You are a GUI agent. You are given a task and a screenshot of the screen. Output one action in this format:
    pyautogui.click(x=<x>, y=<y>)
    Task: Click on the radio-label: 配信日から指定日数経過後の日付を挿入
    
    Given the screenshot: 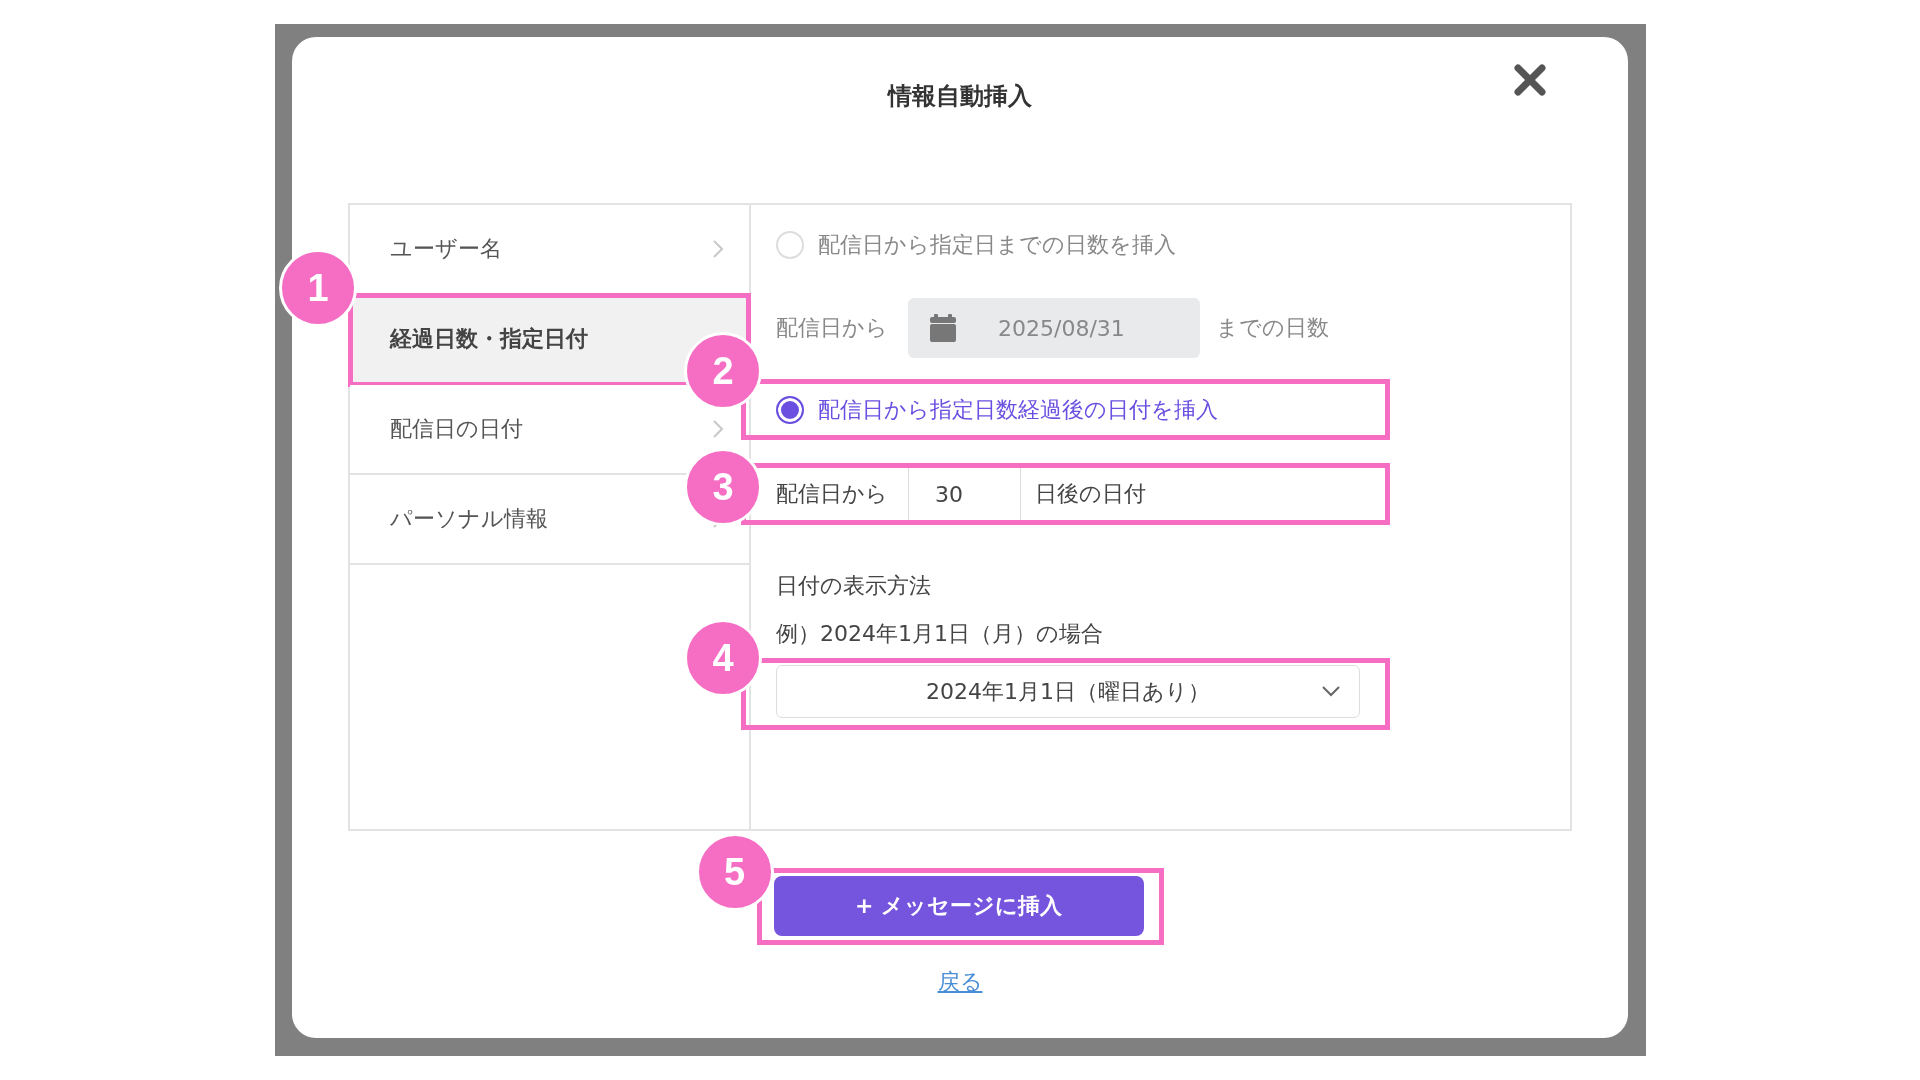 What is the action you would take?
    pyautogui.click(x=1018, y=409)
    